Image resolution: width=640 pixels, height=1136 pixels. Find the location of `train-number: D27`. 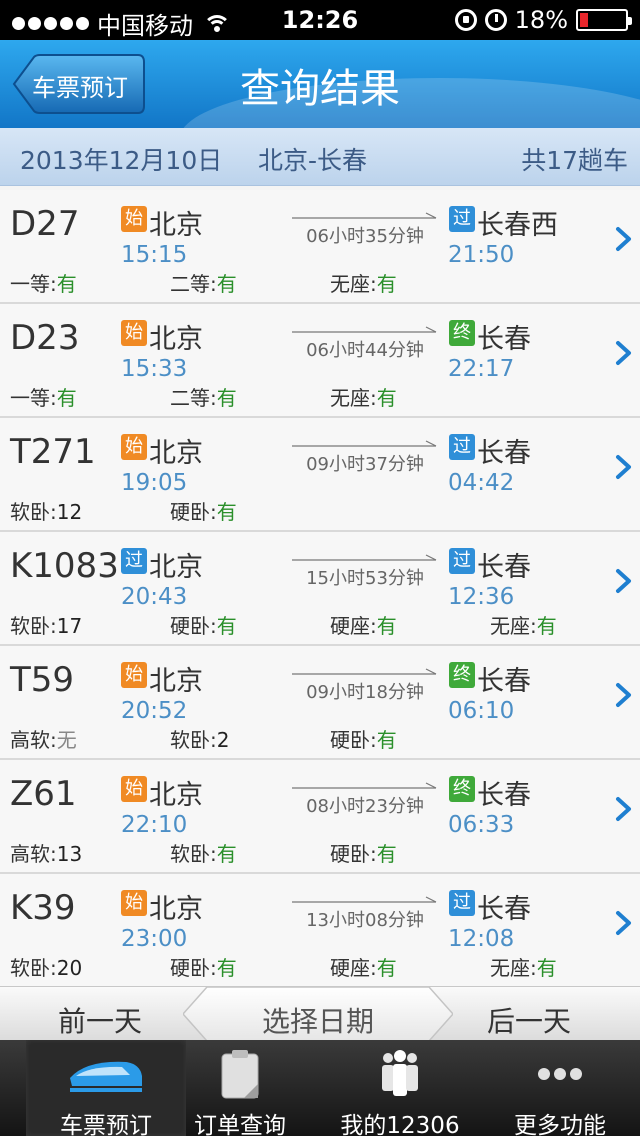

train-number: D27 is located at coordinates (45, 224).